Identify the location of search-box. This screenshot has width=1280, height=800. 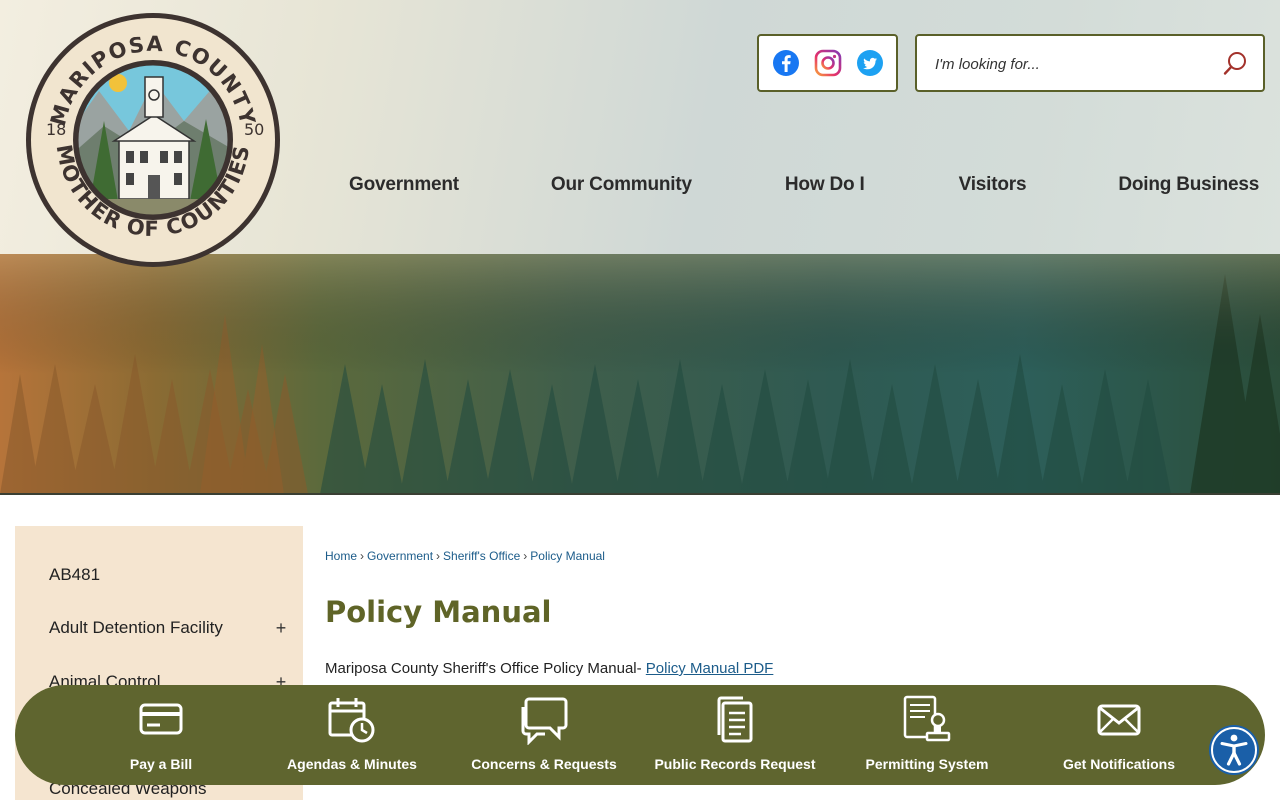
(1090, 63).